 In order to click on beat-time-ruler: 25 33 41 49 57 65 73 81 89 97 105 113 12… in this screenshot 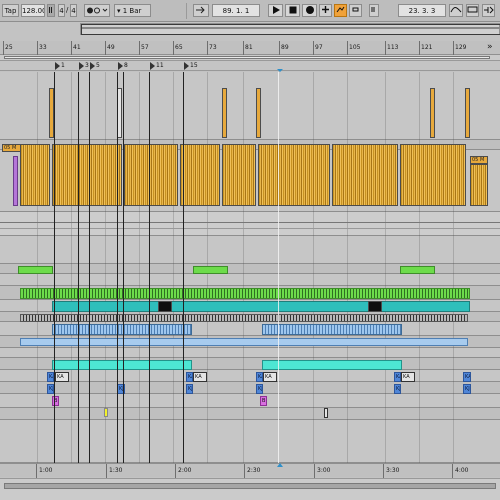, I will do `click(250, 48)`.